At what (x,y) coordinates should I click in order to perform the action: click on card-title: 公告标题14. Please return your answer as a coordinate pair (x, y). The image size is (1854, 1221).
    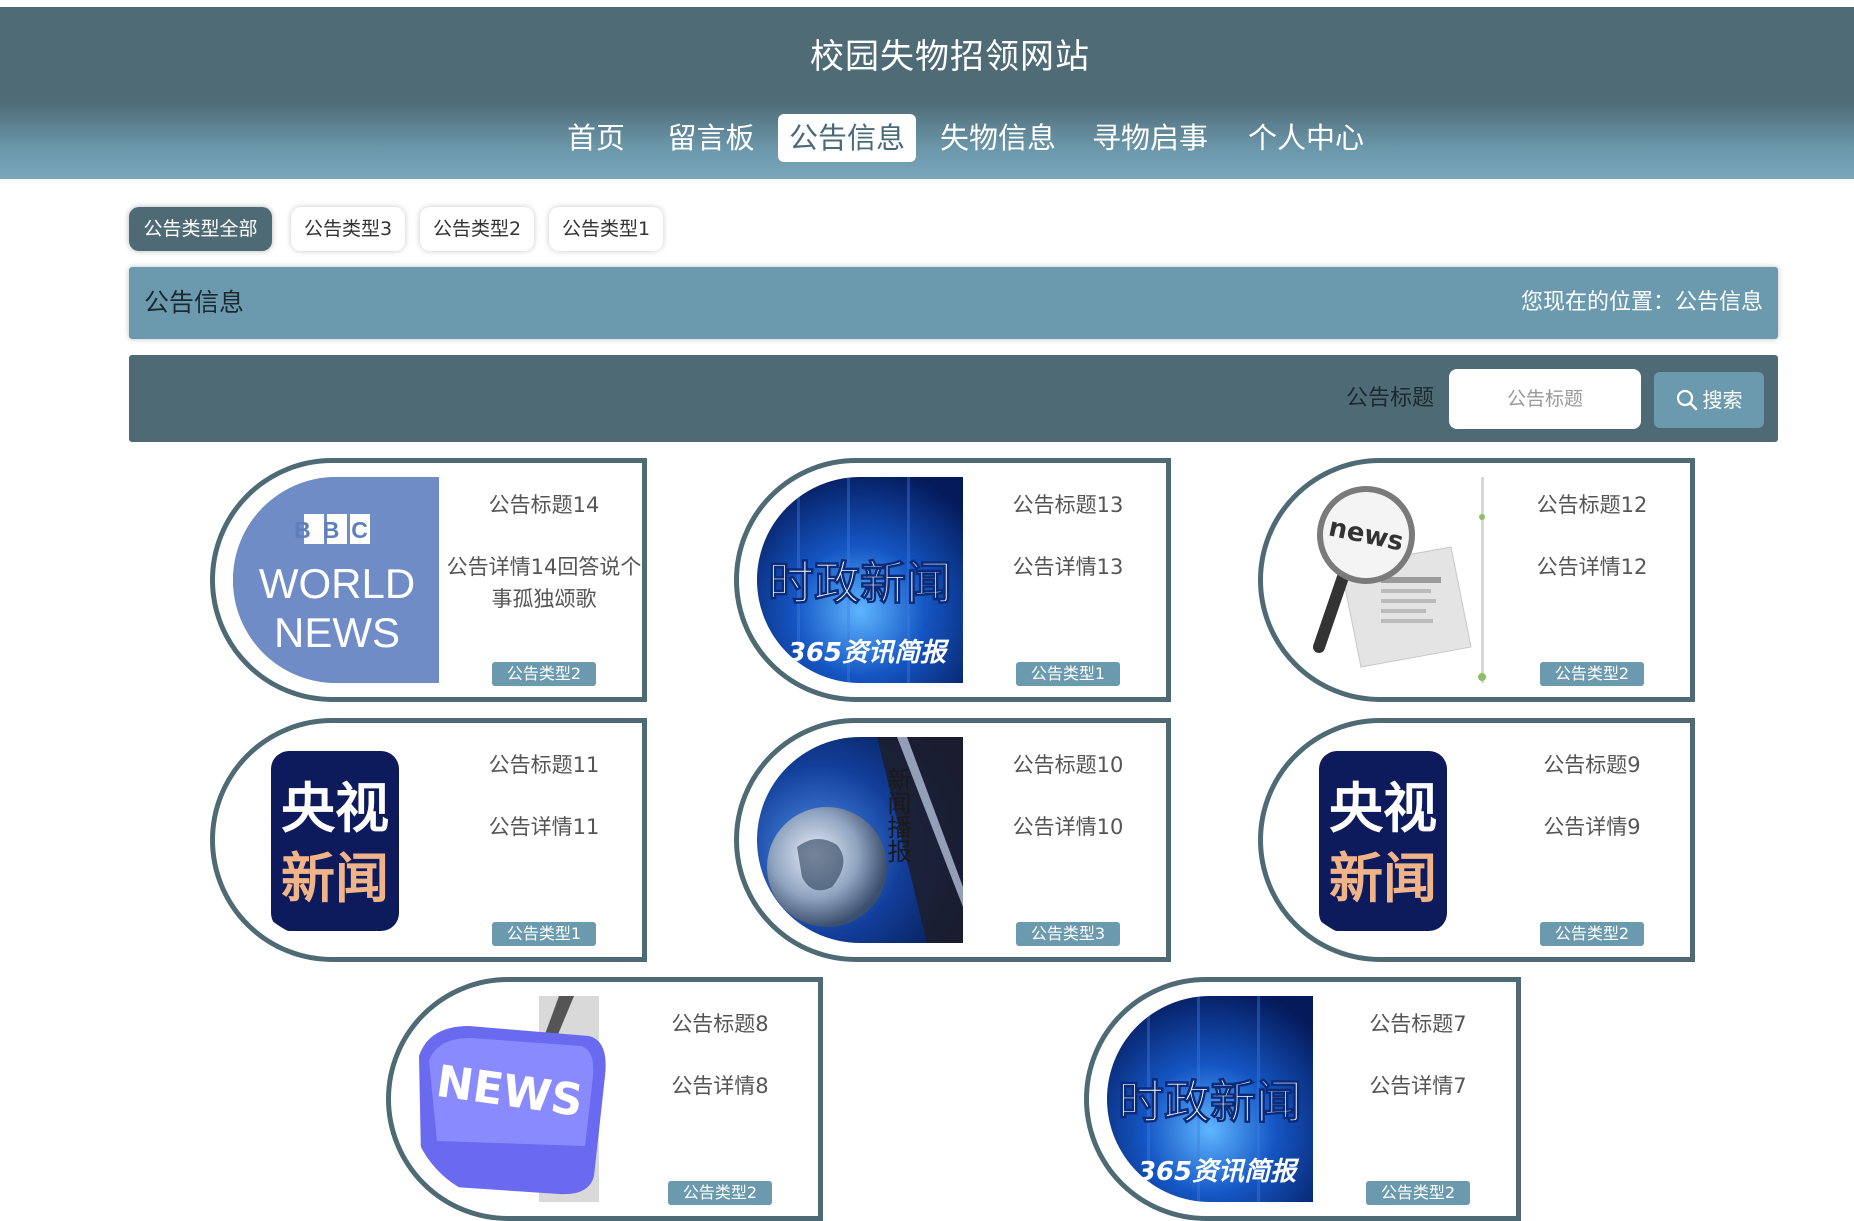
    Looking at the image, I should click on (544, 505).